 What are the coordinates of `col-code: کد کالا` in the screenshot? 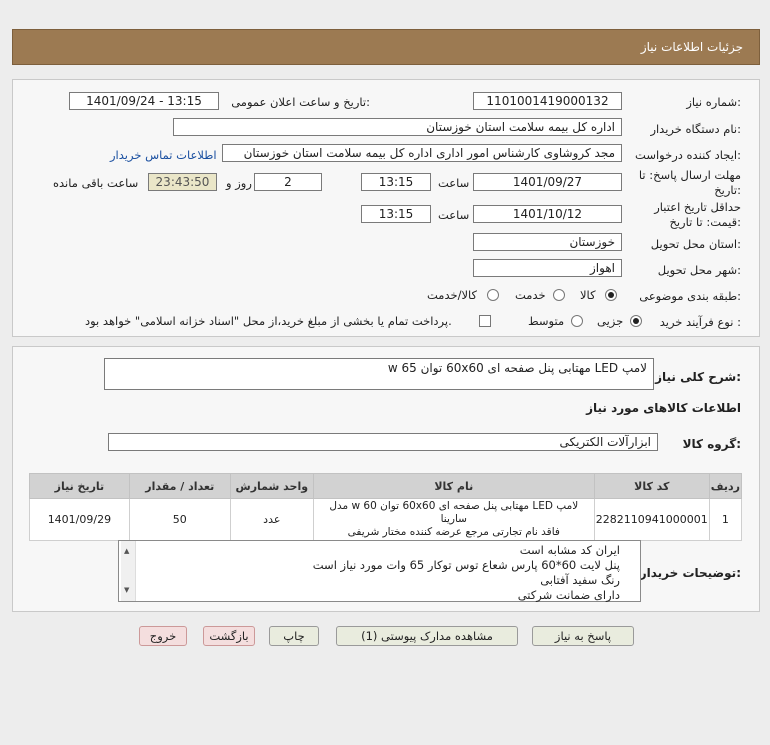 It's located at (651, 486).